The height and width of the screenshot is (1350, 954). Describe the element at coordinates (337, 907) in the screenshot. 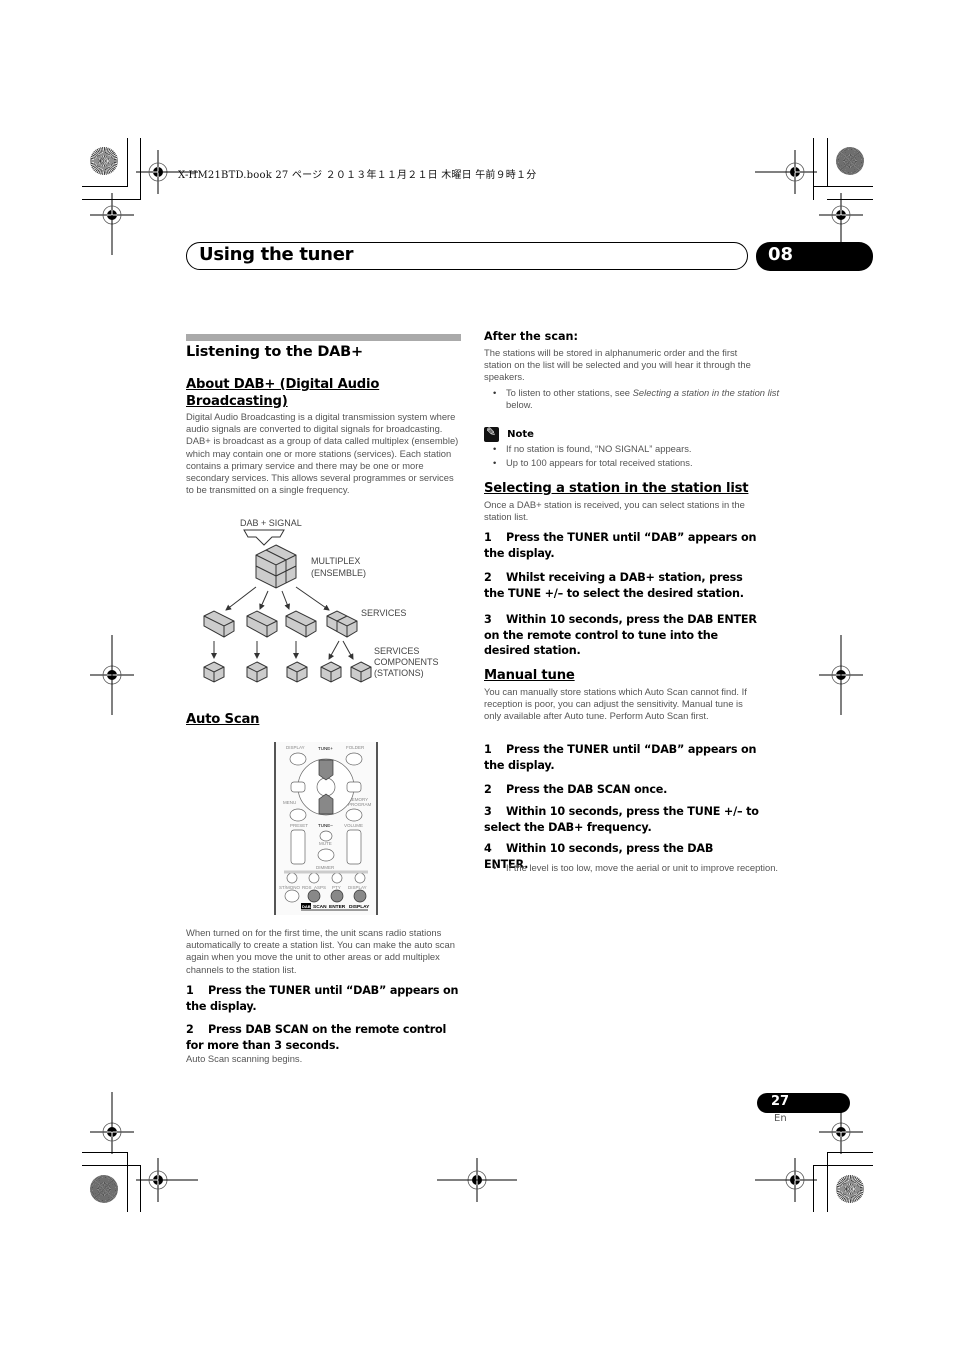

I see `remote-label-enter2: ENTER` at that location.